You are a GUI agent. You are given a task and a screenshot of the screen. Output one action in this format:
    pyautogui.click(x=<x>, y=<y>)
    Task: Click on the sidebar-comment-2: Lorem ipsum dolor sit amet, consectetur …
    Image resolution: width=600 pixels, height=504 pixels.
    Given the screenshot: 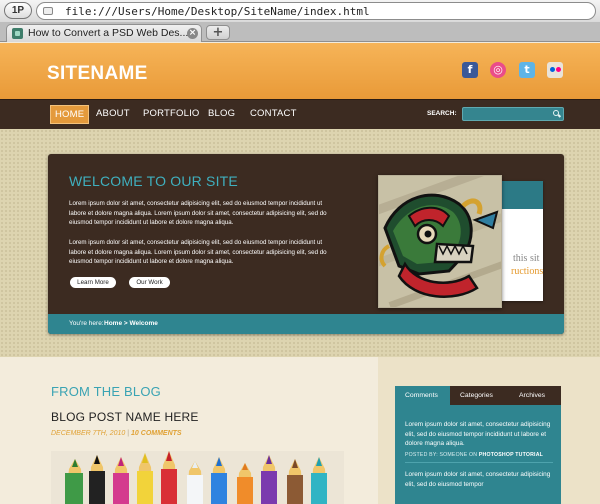 What is the action you would take?
    pyautogui.click(x=478, y=479)
    